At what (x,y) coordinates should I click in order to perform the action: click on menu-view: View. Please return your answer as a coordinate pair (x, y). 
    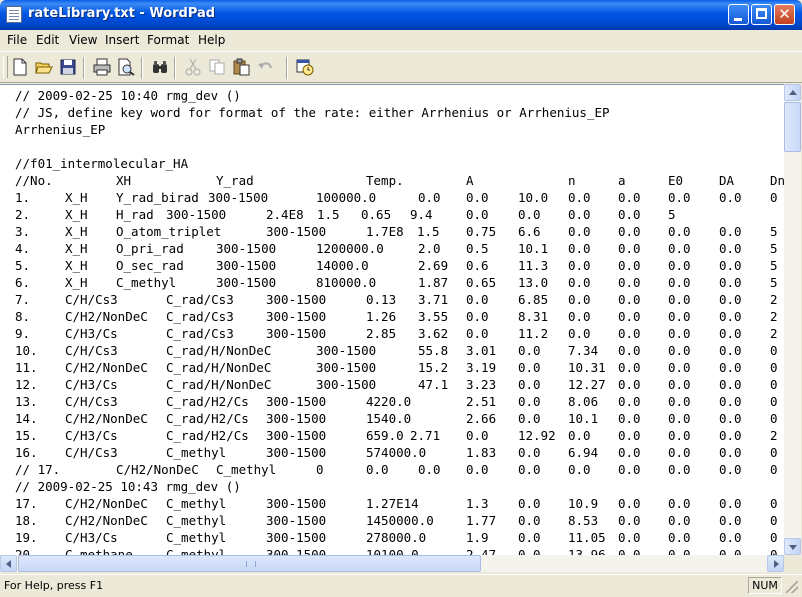
    Looking at the image, I should click on (83, 40).